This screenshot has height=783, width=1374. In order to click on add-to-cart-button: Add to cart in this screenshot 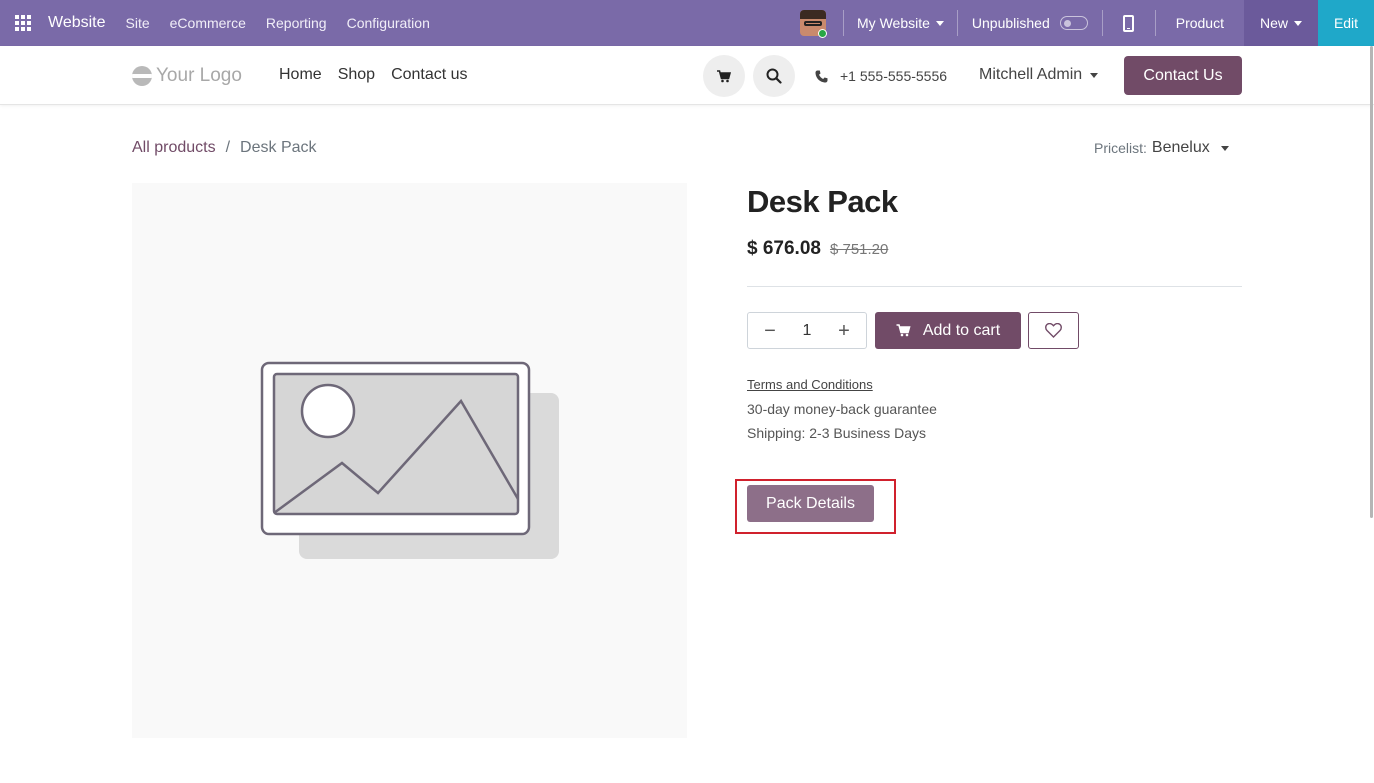, I will do `click(948, 330)`.